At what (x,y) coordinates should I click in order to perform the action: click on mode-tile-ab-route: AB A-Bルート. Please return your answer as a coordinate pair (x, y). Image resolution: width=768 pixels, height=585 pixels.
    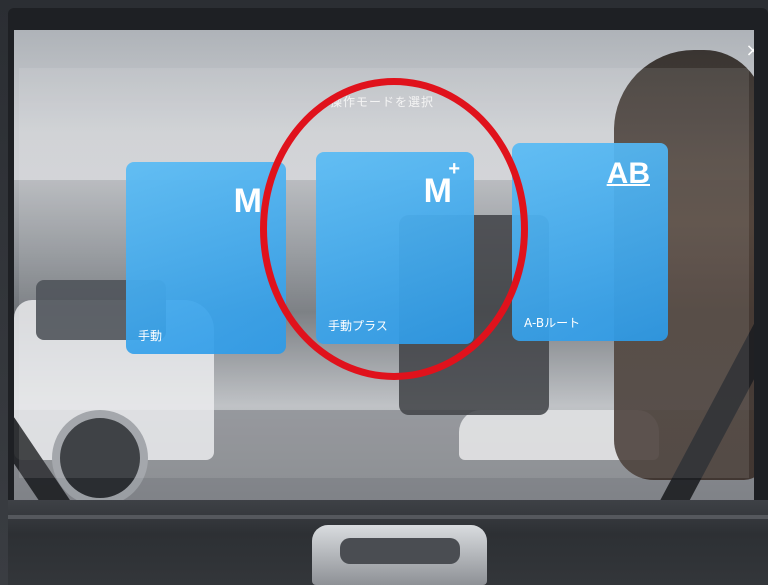
    Looking at the image, I should click on (590, 242).